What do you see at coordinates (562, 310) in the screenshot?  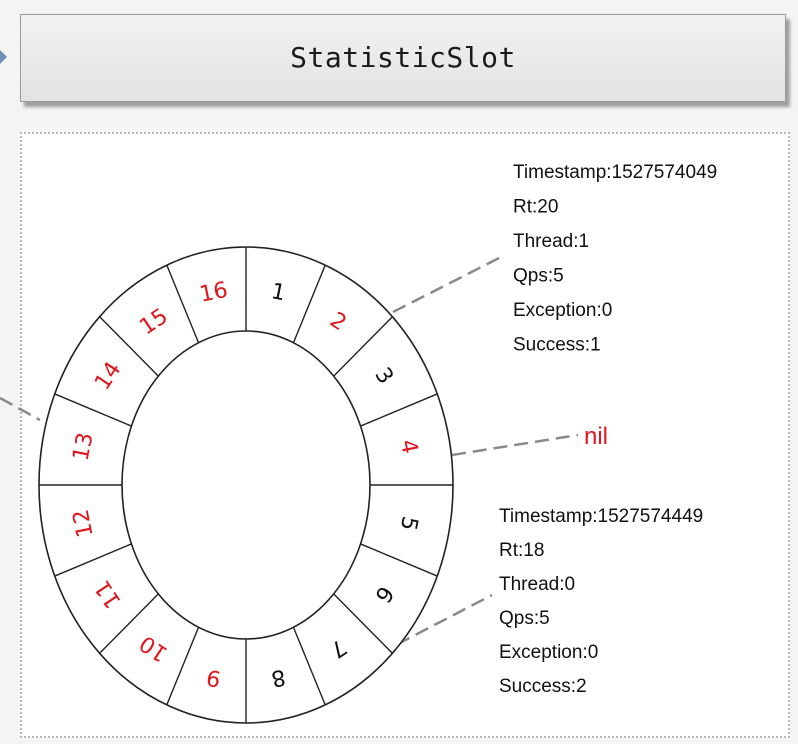 I see `upper-info-line: Exception:0` at bounding box center [562, 310].